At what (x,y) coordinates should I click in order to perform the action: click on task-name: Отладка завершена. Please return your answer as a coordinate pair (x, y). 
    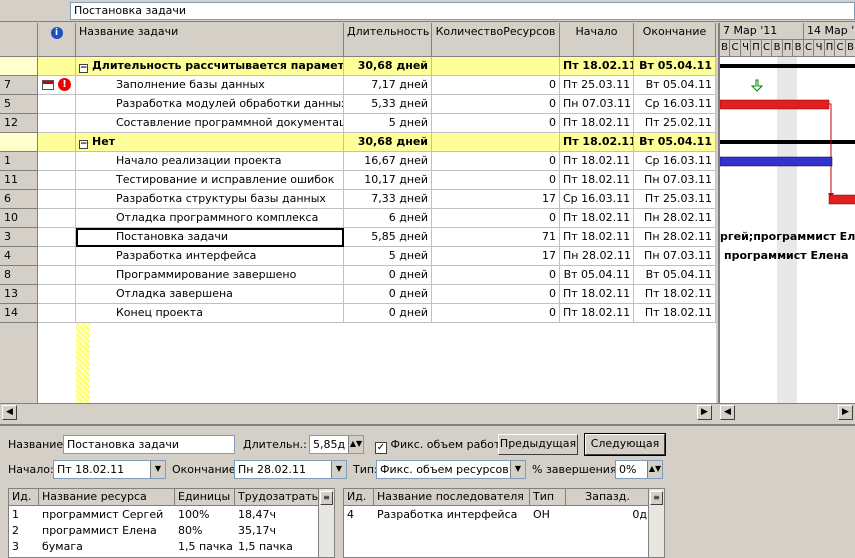
    Looking at the image, I should click on (210, 294).